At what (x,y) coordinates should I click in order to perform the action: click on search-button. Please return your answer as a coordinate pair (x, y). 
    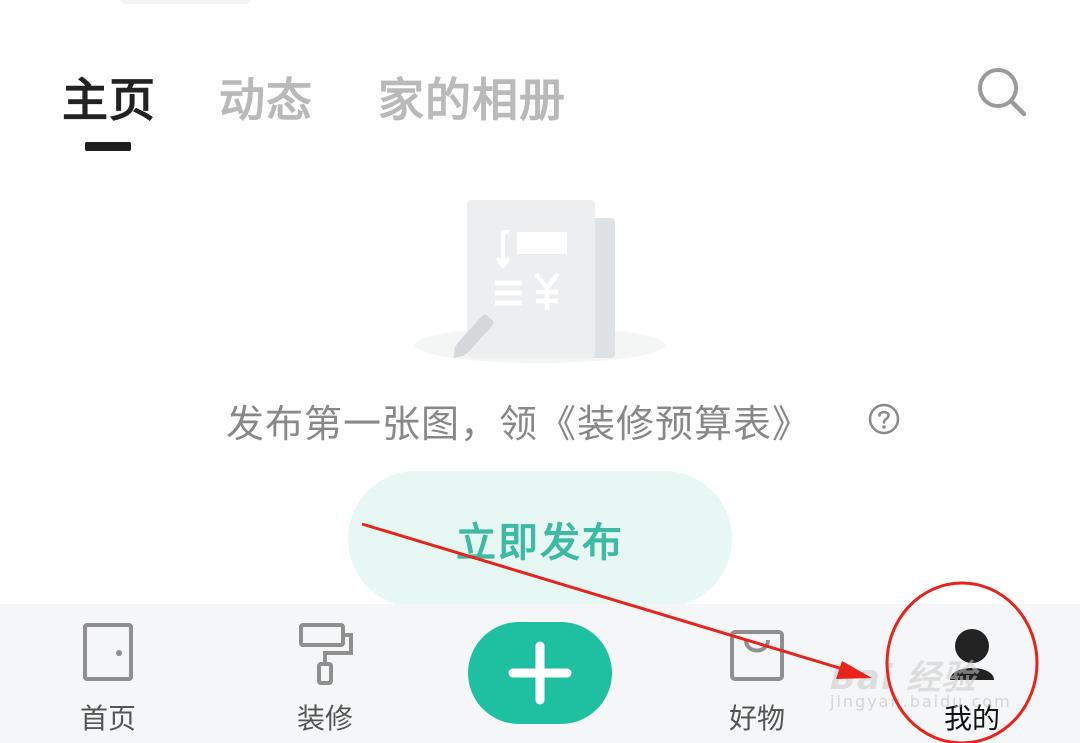
    Looking at the image, I should click on (1002, 92).